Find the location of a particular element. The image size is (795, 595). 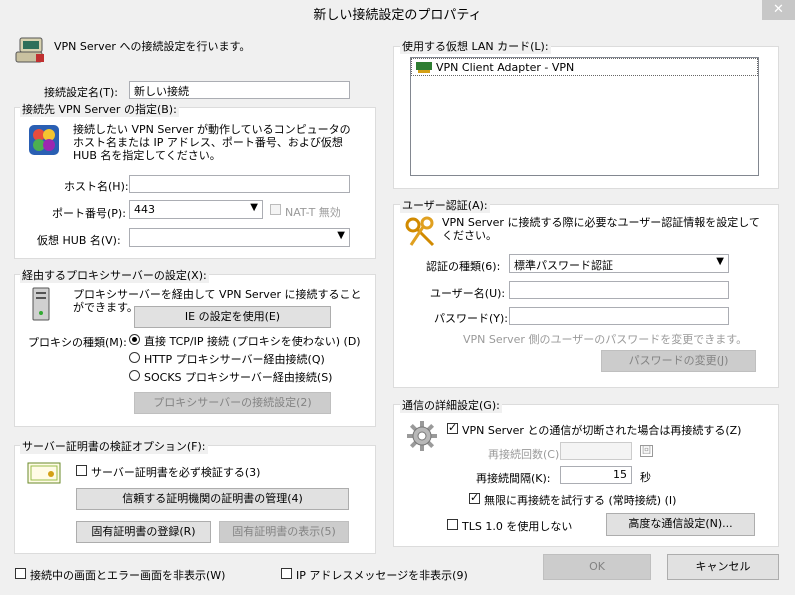

retry-interval-label: 再接続間隔(K): is located at coordinates (513, 478).